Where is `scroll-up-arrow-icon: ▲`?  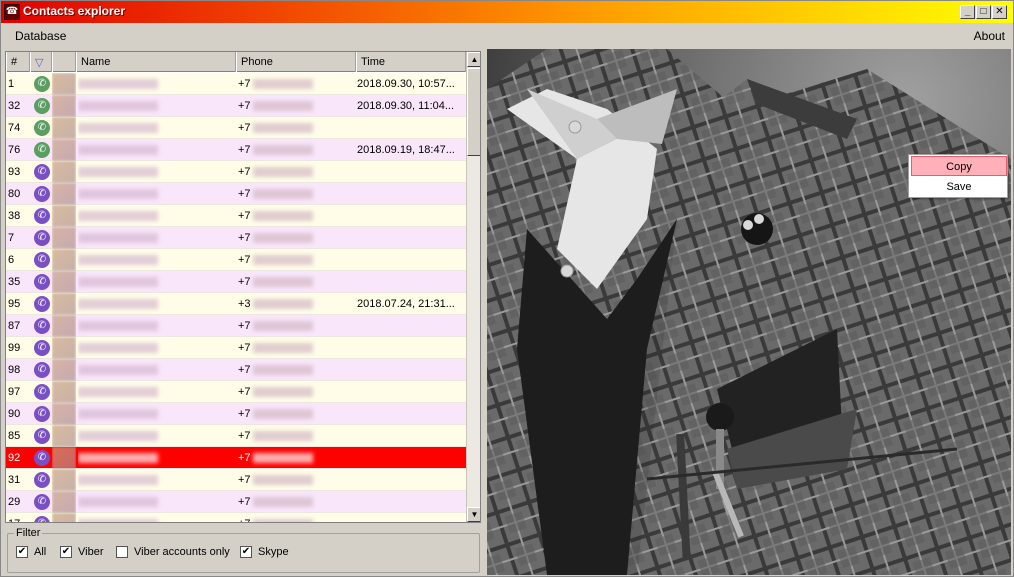 scroll-up-arrow-icon: ▲ is located at coordinates (473, 59).